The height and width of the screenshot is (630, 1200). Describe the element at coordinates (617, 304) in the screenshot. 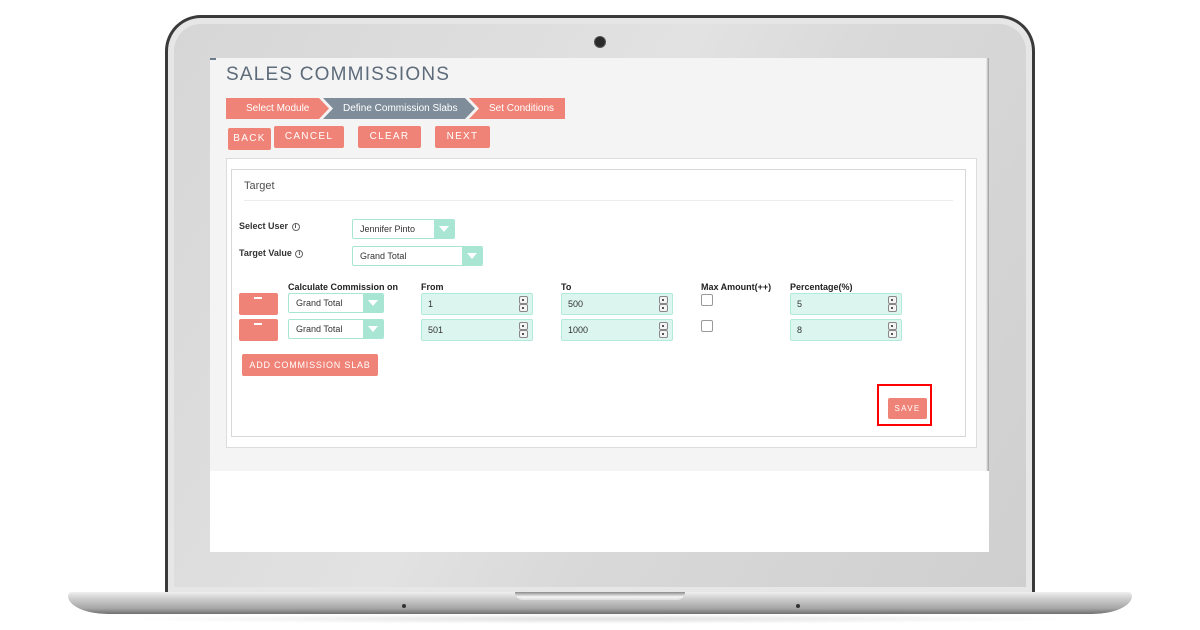

I see `to-input: 500` at that location.